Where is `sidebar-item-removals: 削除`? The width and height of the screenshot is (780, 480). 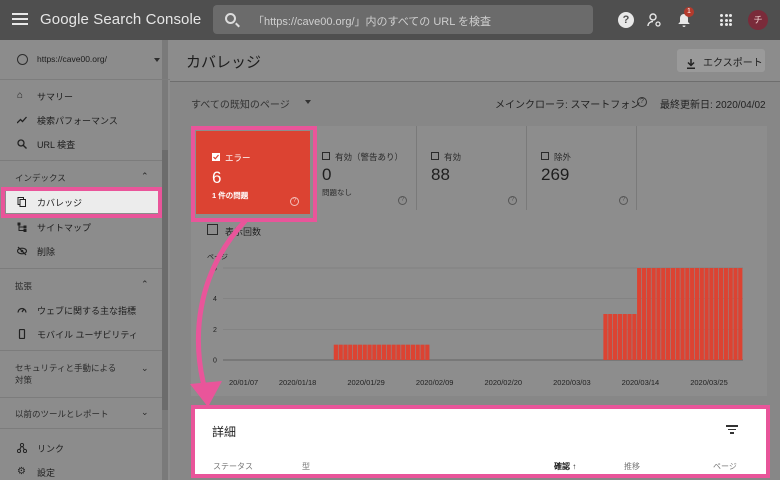
sidebar-item-removals: 削除 is located at coordinates (81, 251).